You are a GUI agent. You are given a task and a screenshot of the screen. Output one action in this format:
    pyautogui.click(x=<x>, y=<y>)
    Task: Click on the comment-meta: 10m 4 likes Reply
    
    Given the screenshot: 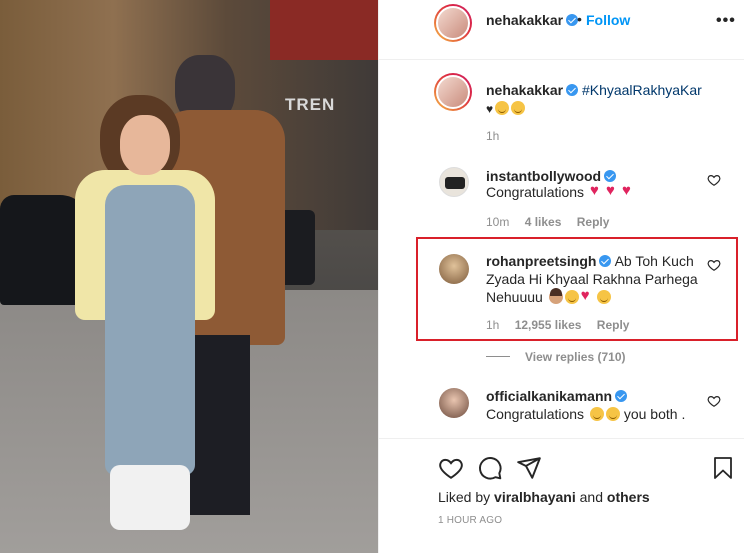 What is the action you would take?
    pyautogui.click(x=547, y=222)
    